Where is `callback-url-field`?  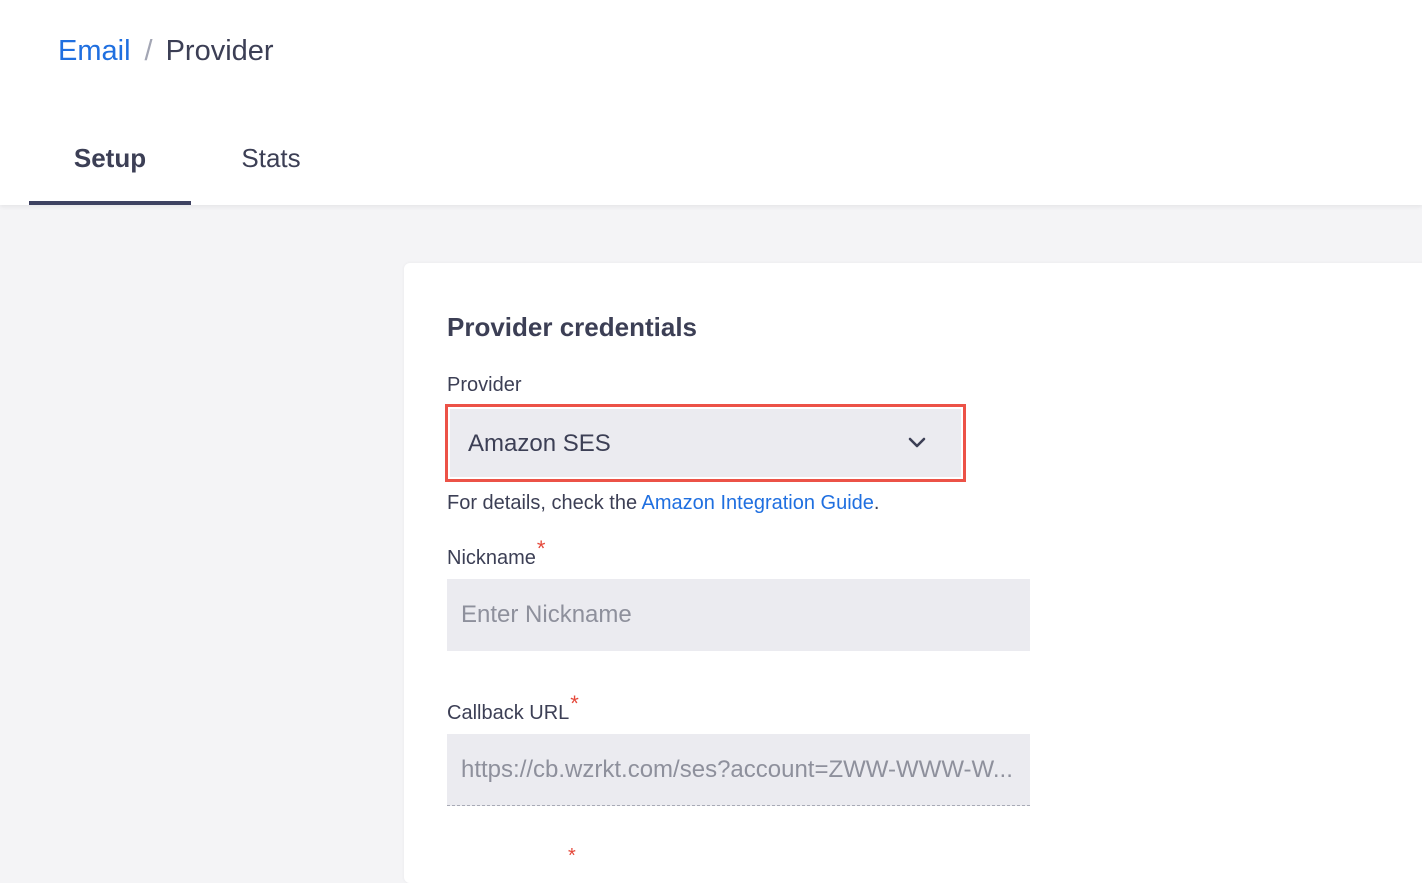 callback-url-field is located at coordinates (738, 770).